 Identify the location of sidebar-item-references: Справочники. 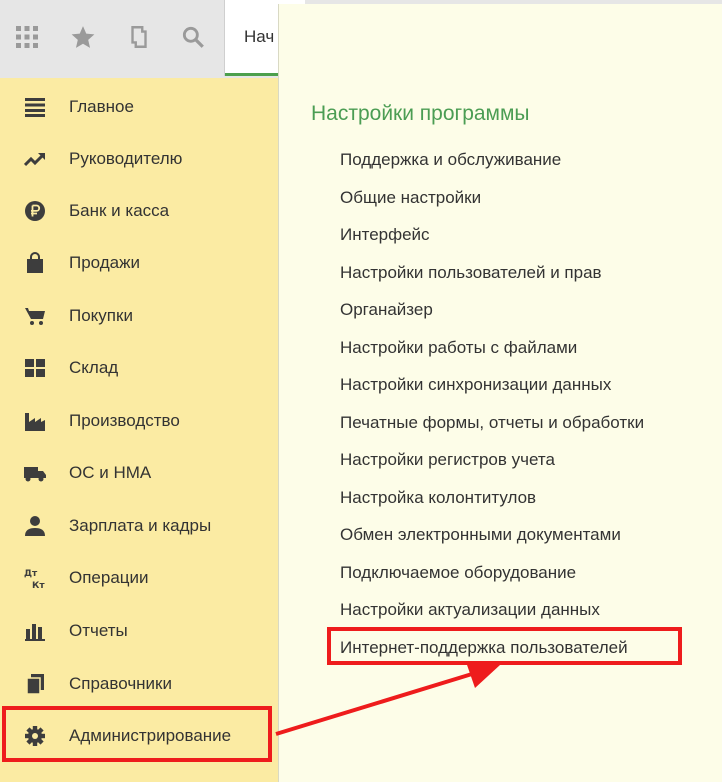
(139, 684).